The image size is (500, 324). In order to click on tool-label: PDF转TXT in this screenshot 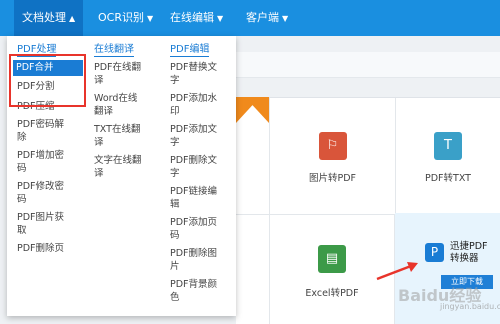, I will do `click(448, 178)`.